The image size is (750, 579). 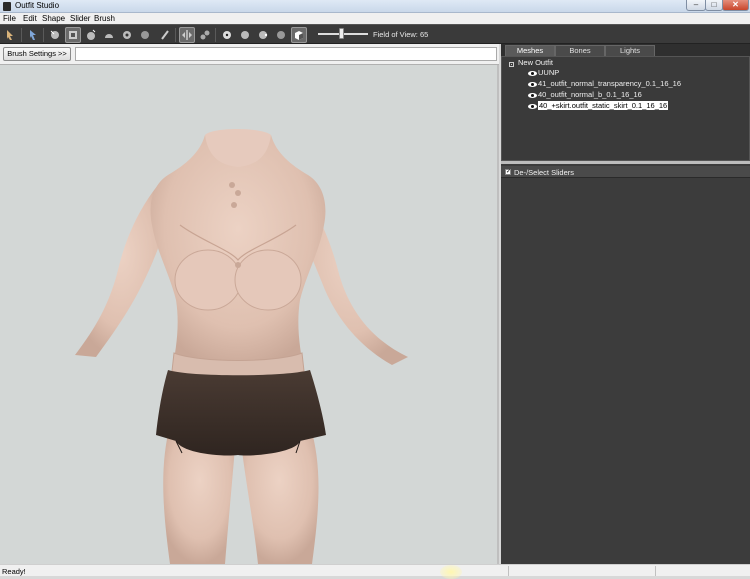 What do you see at coordinates (263, 35) in the screenshot?
I see `lighting-view-icon` at bounding box center [263, 35].